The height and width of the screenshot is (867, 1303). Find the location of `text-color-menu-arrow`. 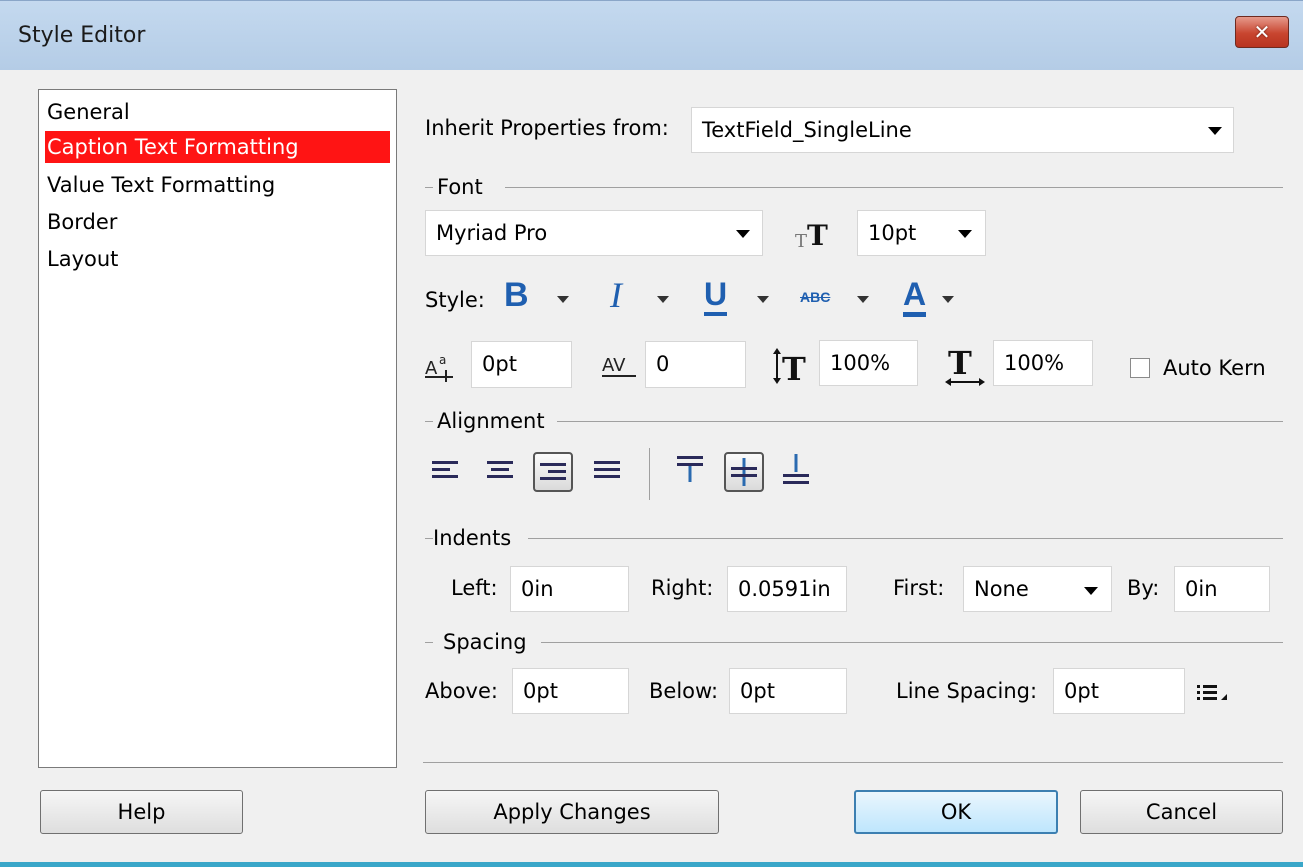

text-color-menu-arrow is located at coordinates (948, 299).